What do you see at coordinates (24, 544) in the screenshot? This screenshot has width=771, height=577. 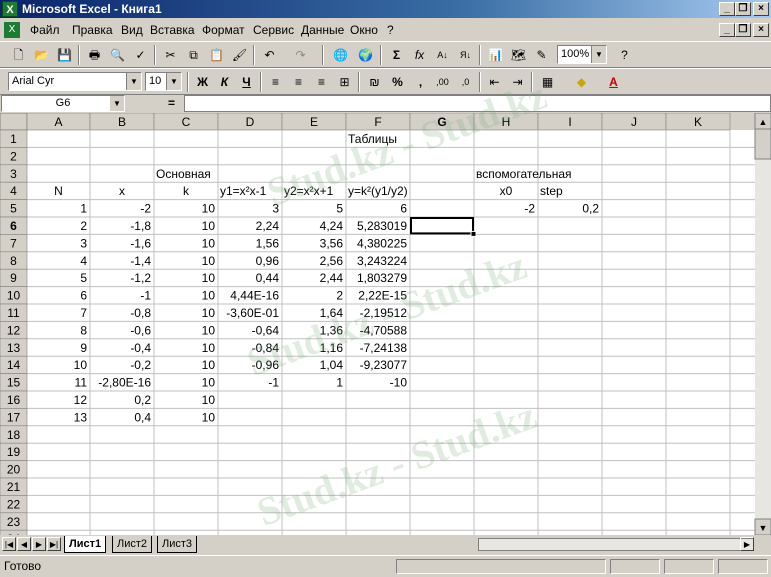 I see `prev-sheet-icon: ◀` at bounding box center [24, 544].